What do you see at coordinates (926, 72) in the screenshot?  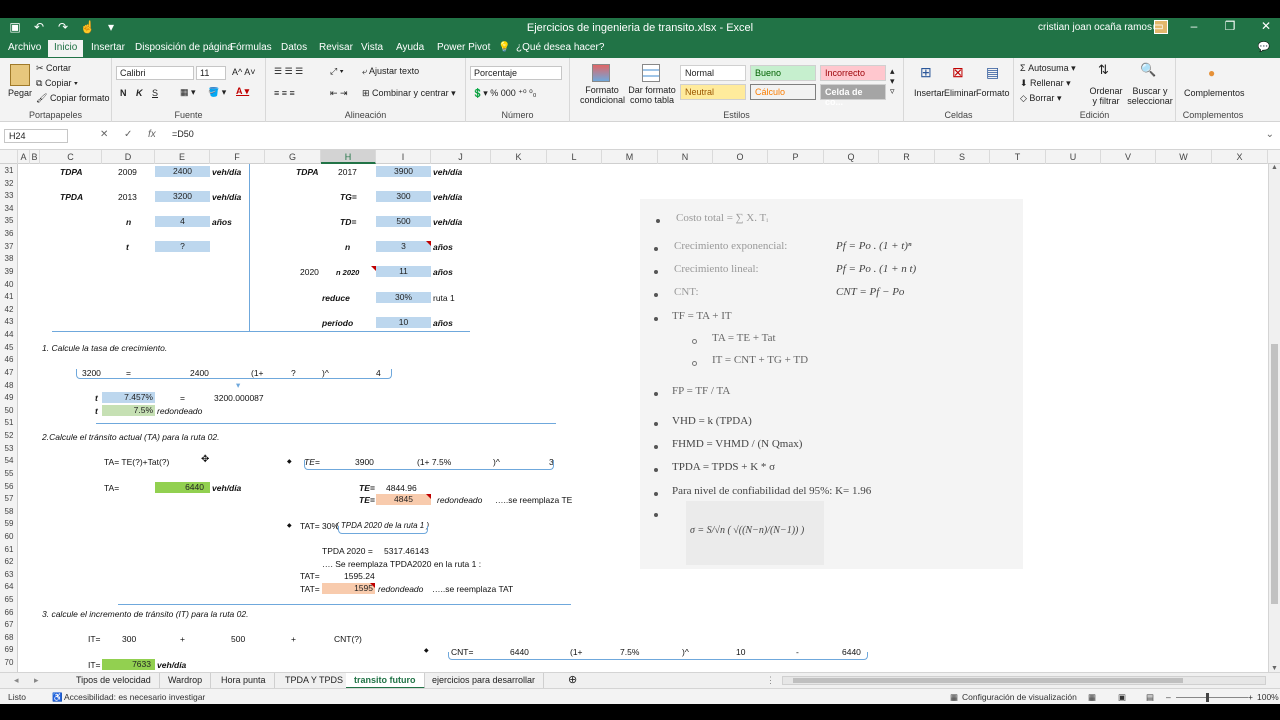 I see `insert-cells-icon: ⊞` at bounding box center [926, 72].